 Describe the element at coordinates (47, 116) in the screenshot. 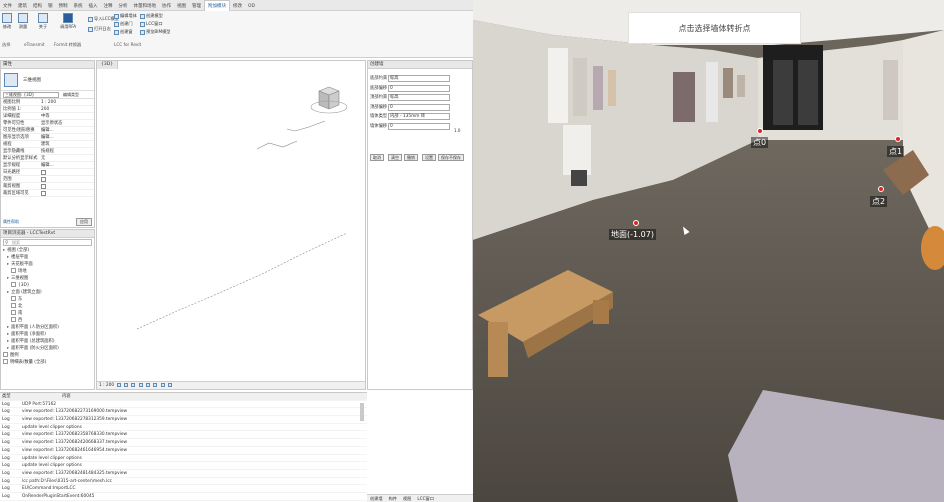

I see `property-row: 详细程度 中等` at that location.